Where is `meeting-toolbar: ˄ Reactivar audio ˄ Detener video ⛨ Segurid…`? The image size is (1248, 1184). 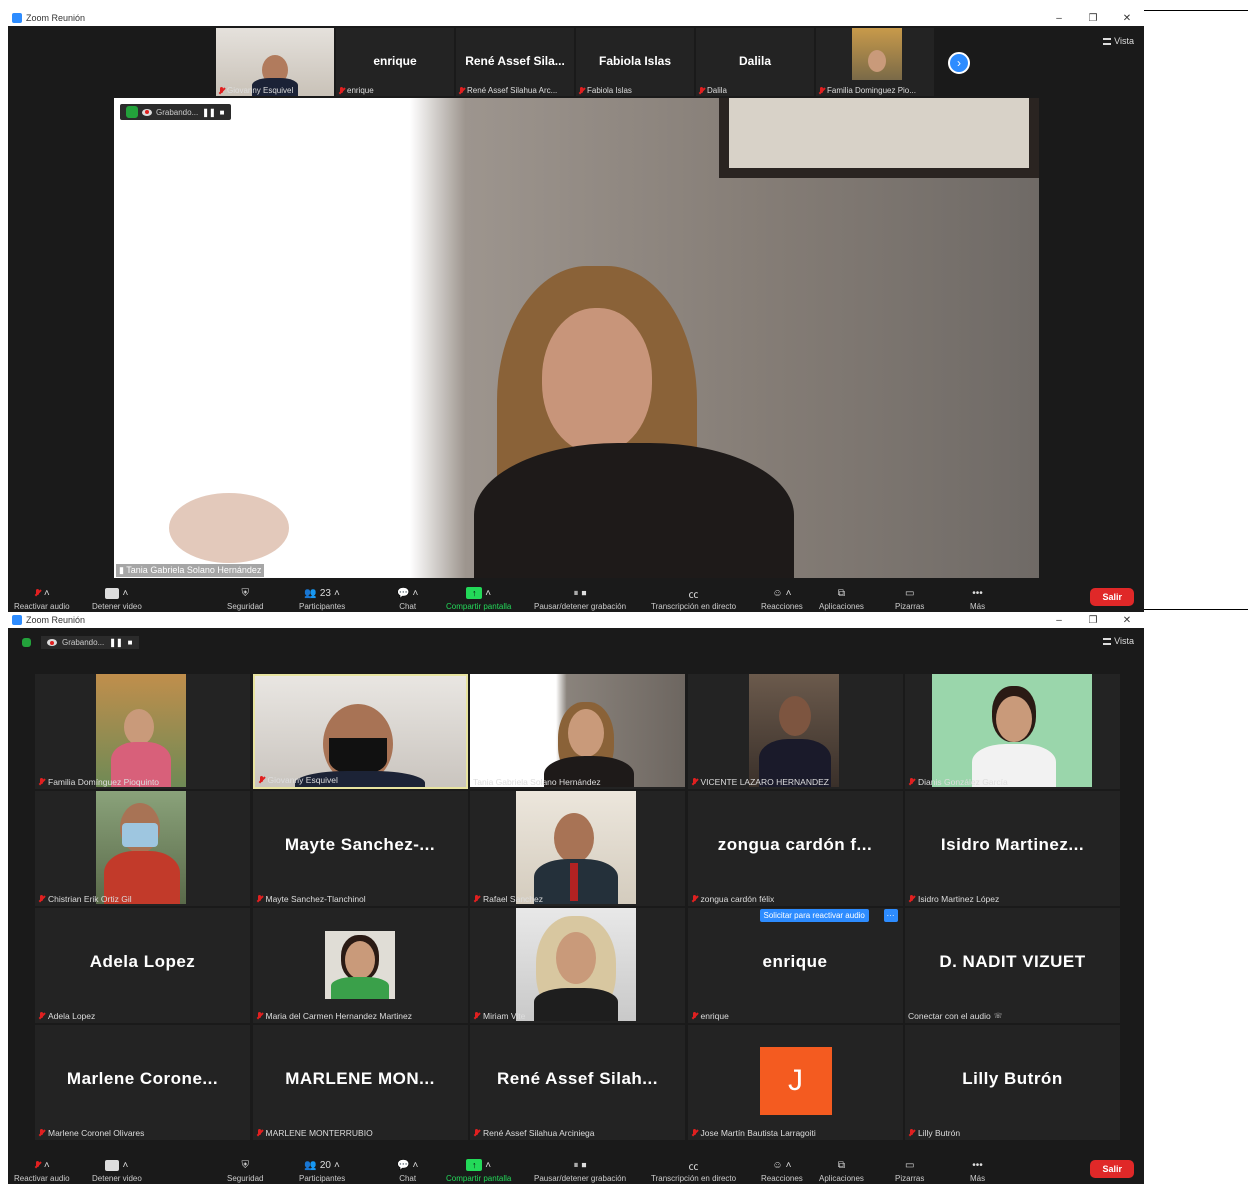
meeting-toolbar: ˄ Reactivar audio ˄ Detener video ⛨ Segurid… is located at coordinates (576, 1167).